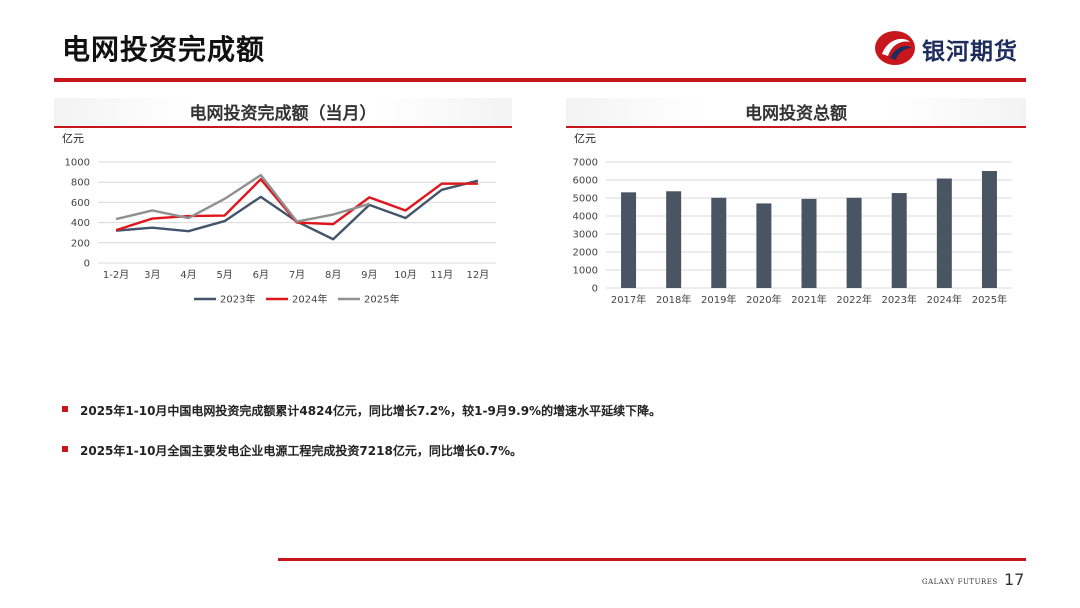  Describe the element at coordinates (585, 181) in the screenshot. I see `bar-chart-y-tick-label: 6000` at that location.